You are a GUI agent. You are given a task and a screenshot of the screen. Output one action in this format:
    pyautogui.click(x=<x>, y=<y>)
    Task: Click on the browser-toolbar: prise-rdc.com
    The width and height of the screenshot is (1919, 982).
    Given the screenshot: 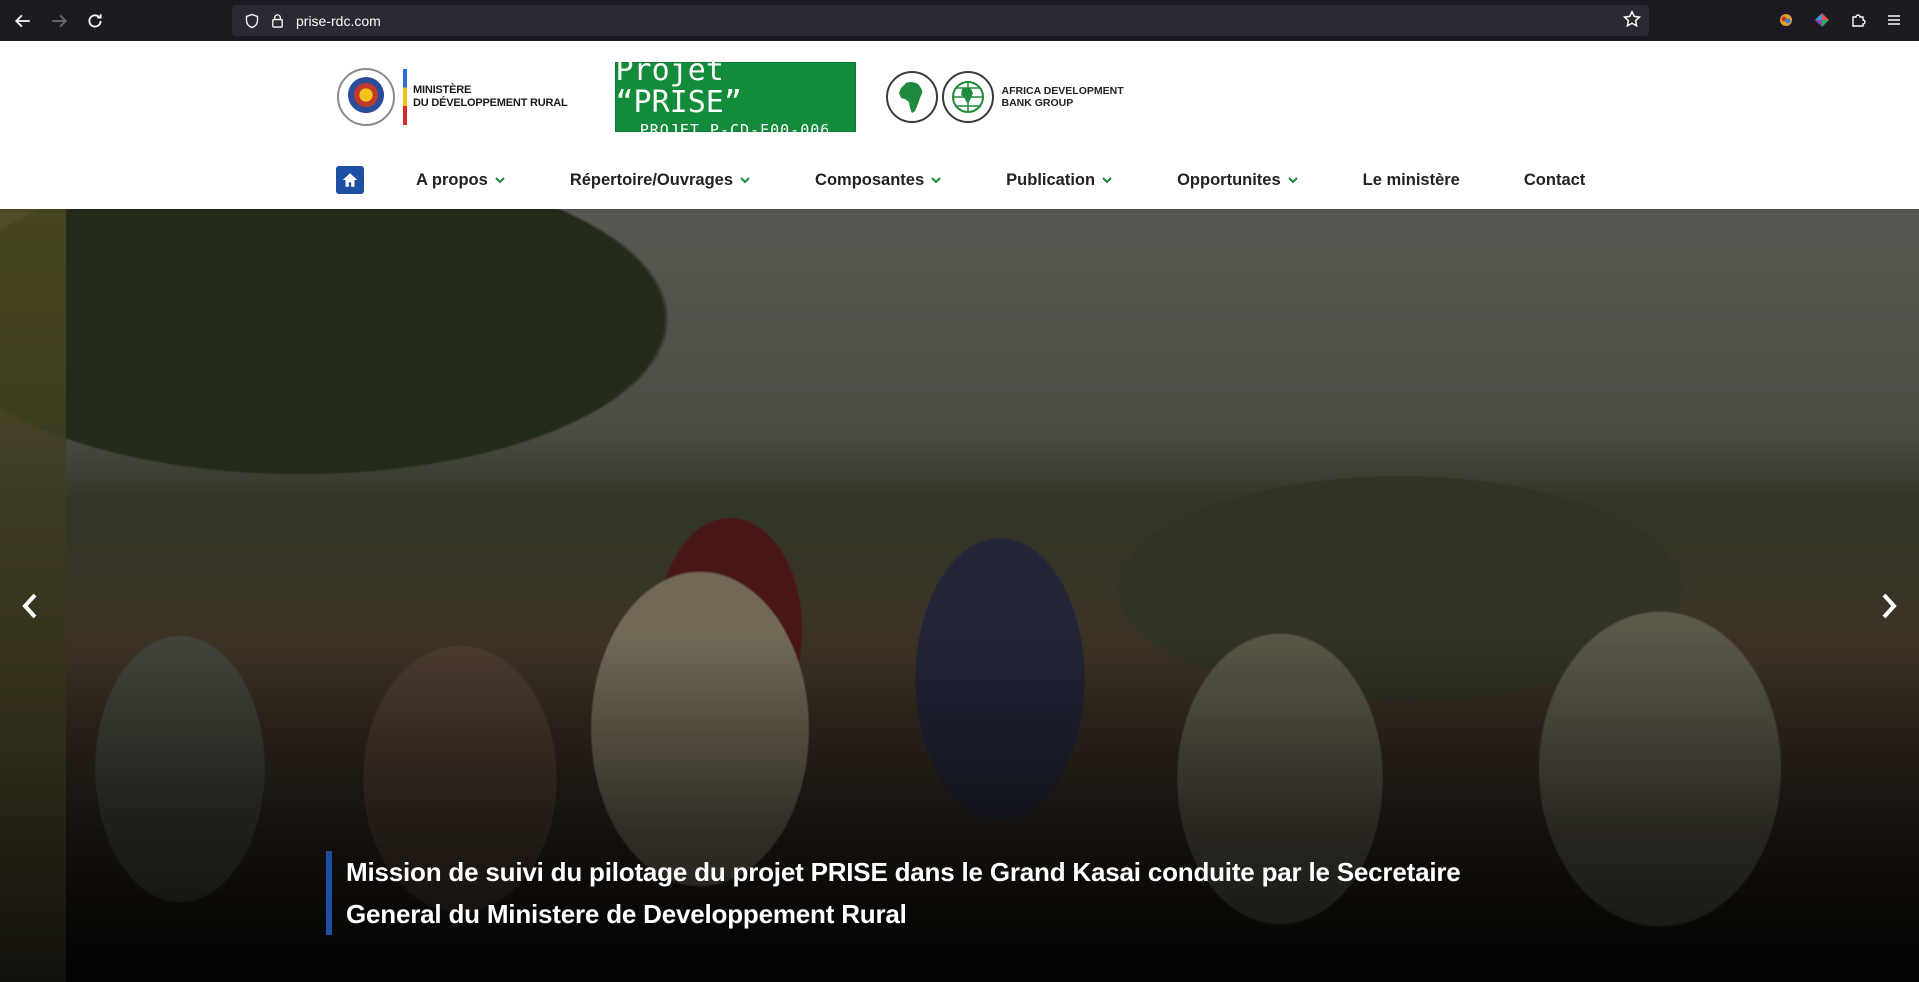 What is the action you would take?
    pyautogui.click(x=959, y=20)
    